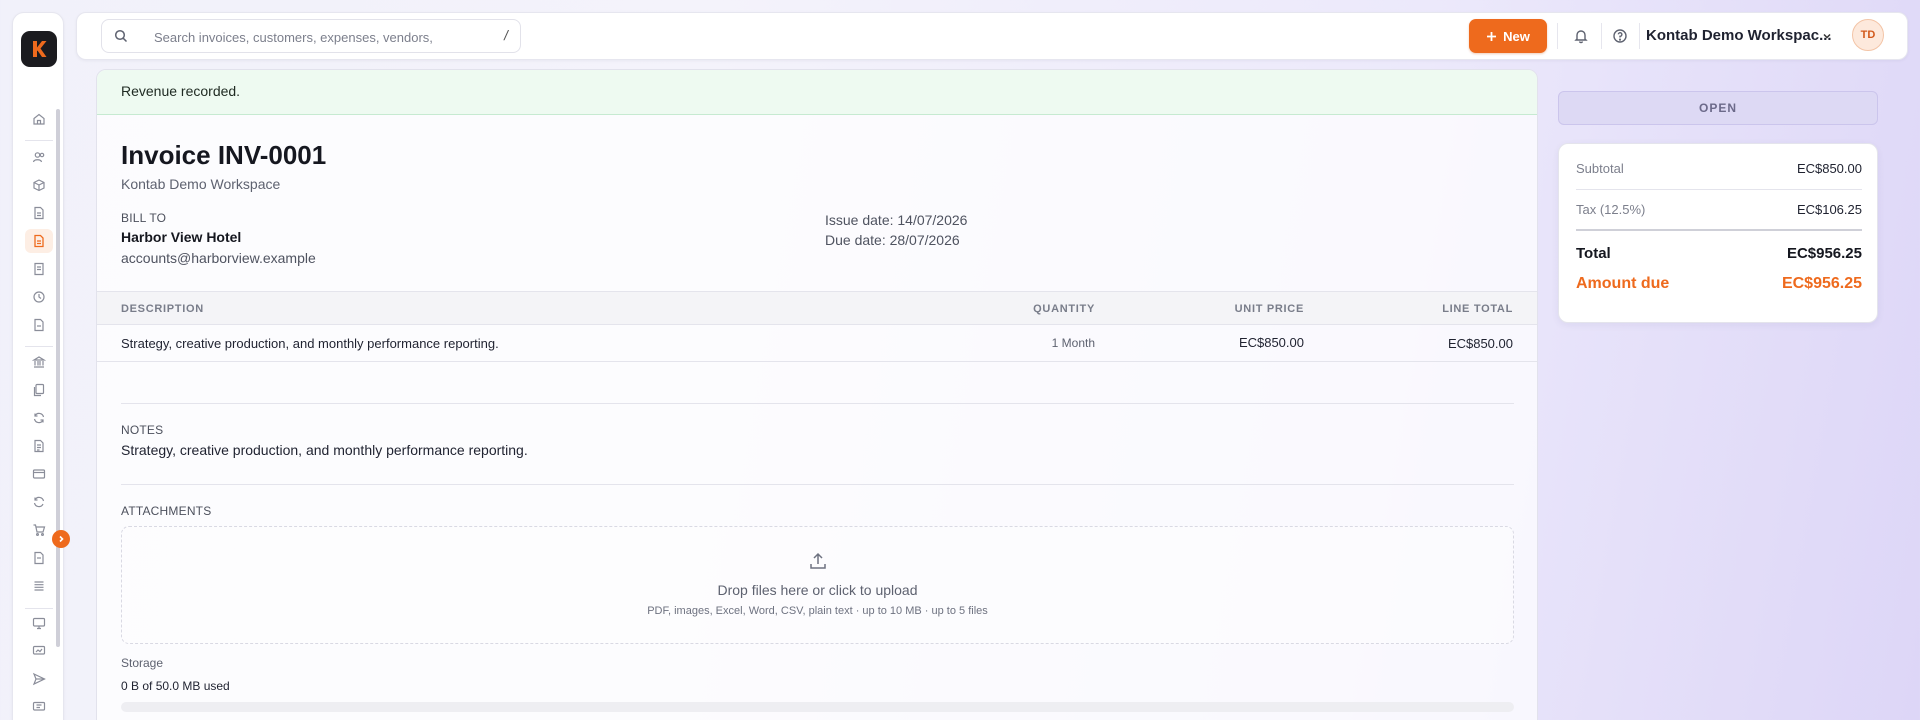 The image size is (1920, 720). What do you see at coordinates (1073, 343) in the screenshot?
I see `line-quantity: 1 Month` at bounding box center [1073, 343].